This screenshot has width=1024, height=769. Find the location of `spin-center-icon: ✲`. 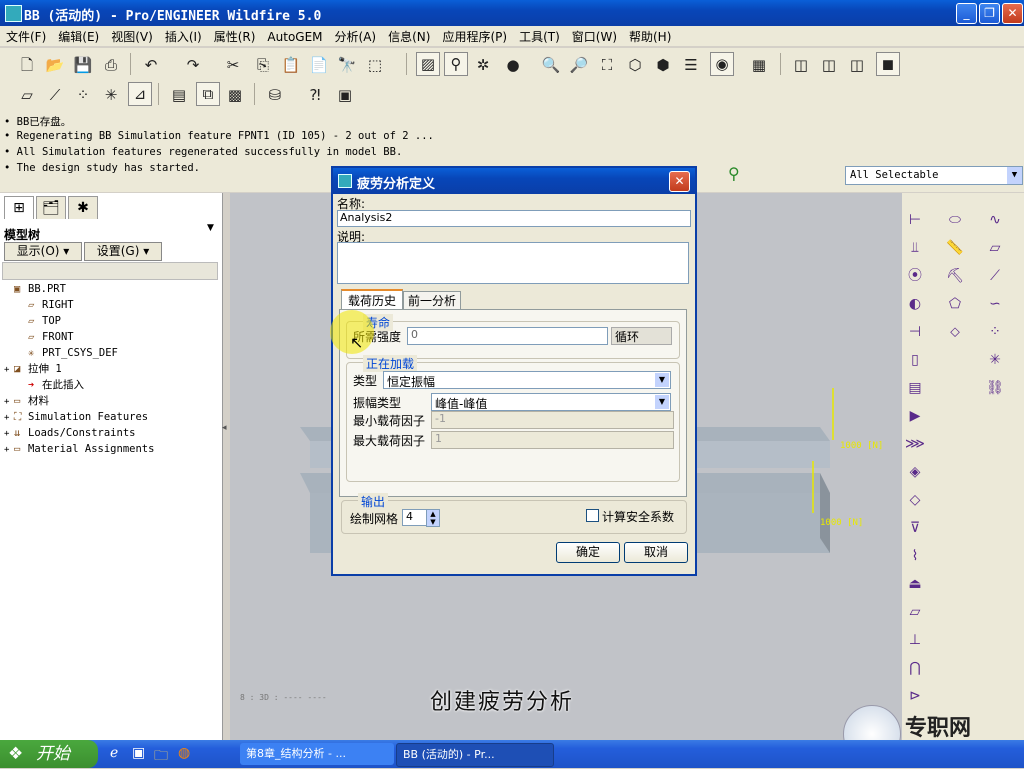

spin-center-icon: ✲ is located at coordinates (483, 65).